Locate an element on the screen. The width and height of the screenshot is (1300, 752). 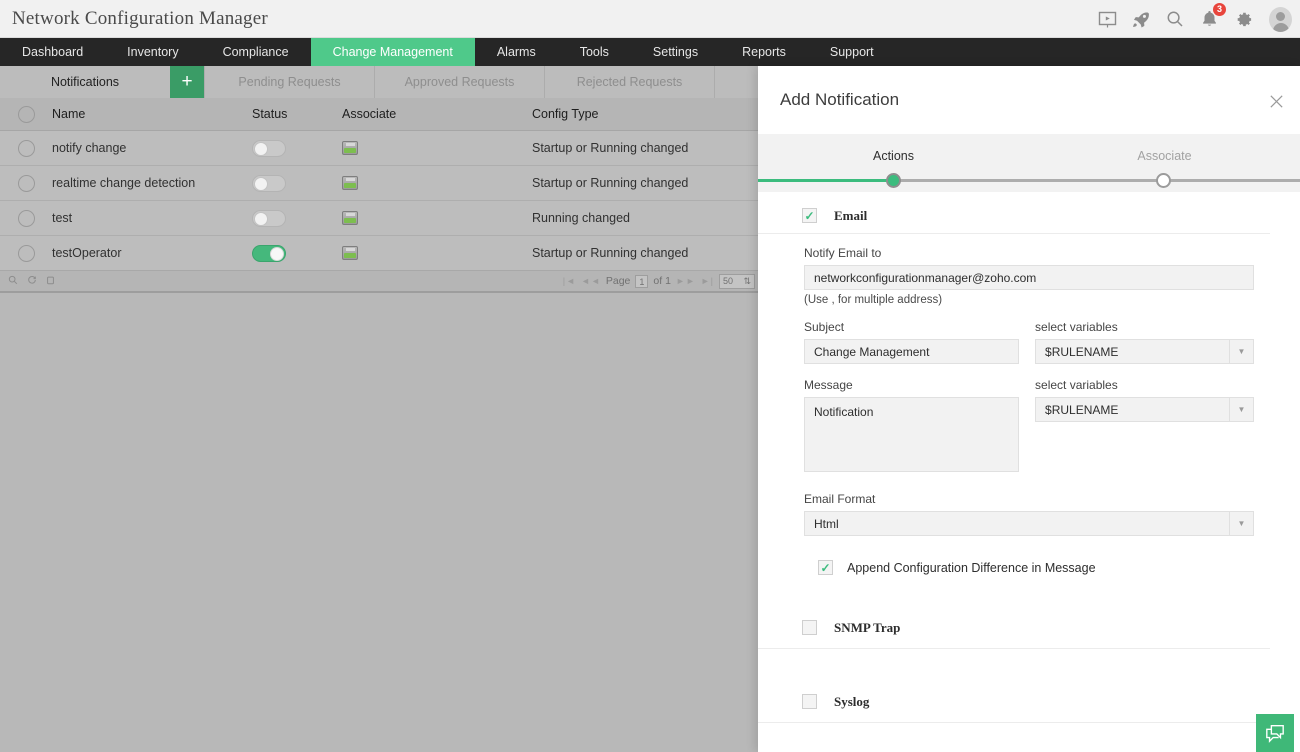
page-title: Network Configuration Manager is located at coordinates (140, 18).